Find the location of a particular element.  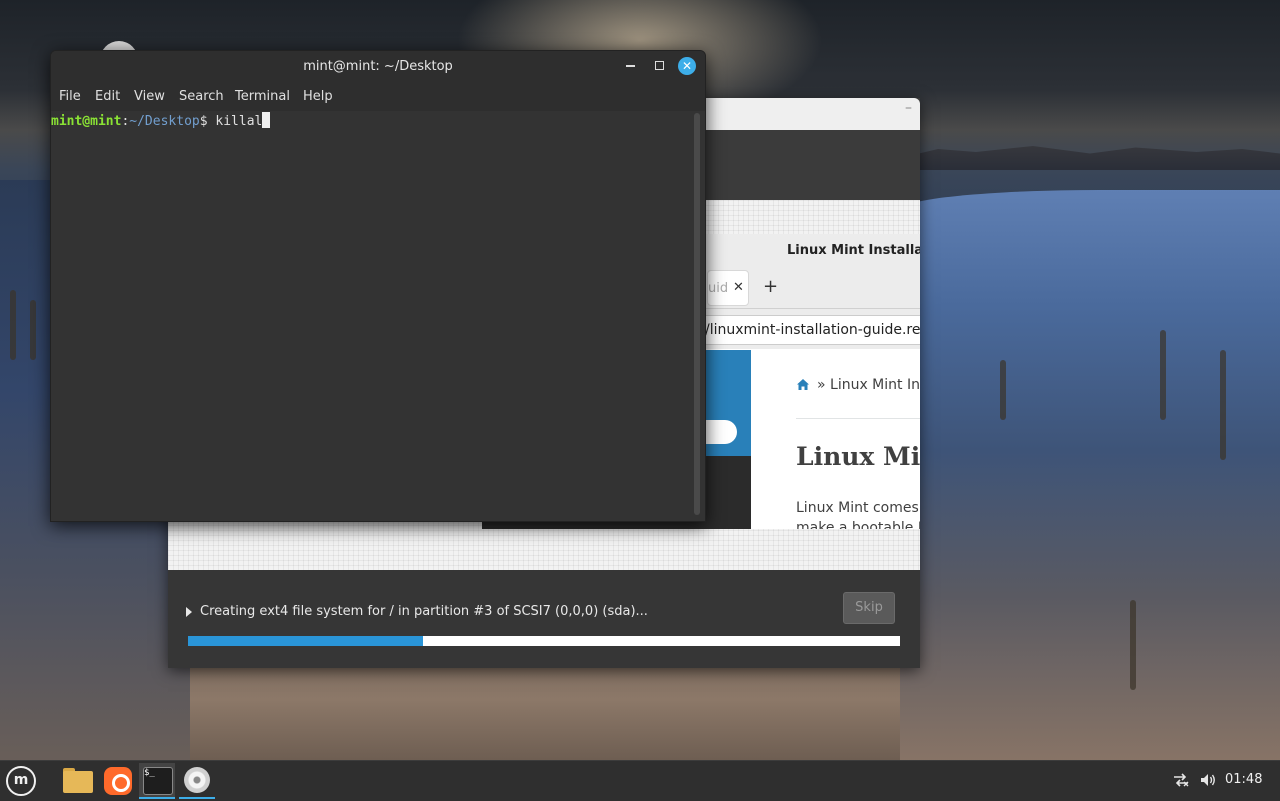

menu-file: File is located at coordinates (70, 96).